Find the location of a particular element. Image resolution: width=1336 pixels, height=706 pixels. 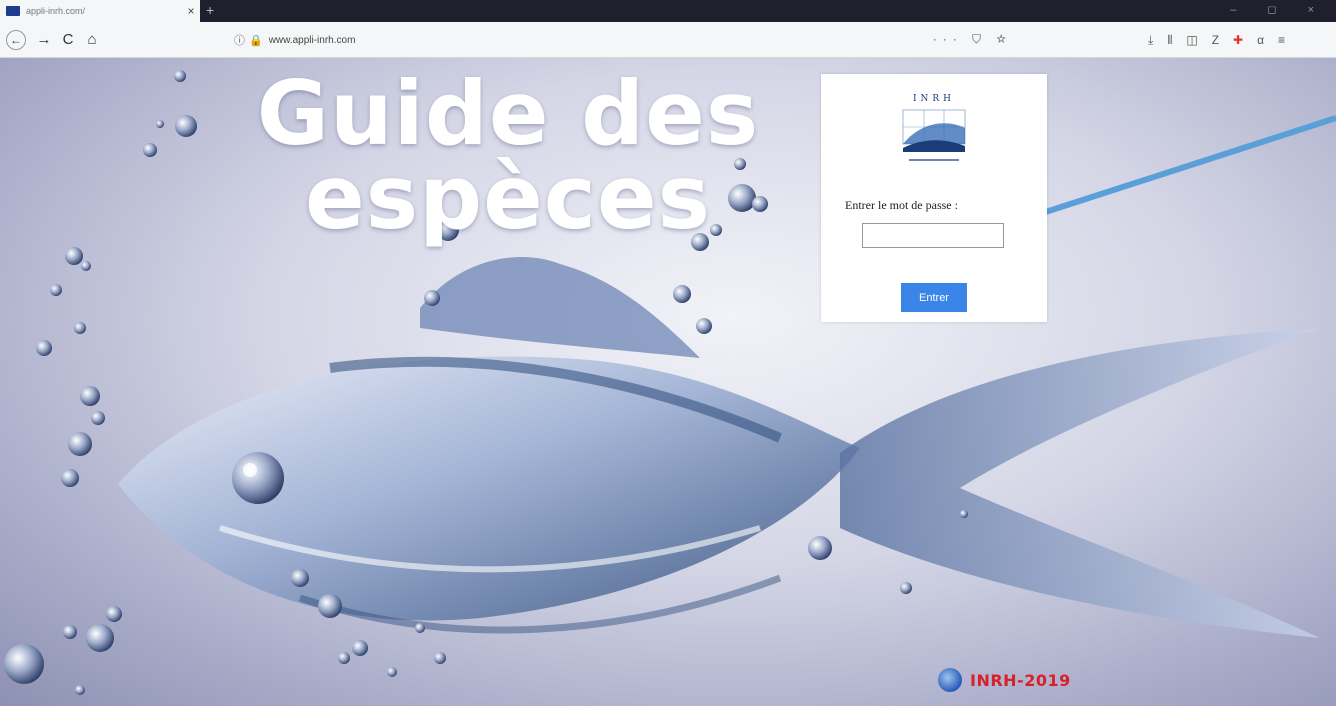

download-icon: ⤓ is located at coordinates (1150, 40).